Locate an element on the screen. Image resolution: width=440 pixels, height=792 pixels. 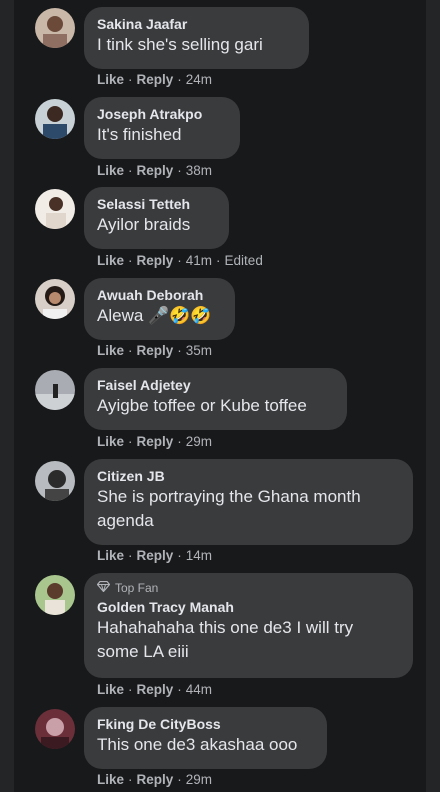
comment-bubble: Selassi Tetteh Ayilor braids is located at coordinates (156, 218).